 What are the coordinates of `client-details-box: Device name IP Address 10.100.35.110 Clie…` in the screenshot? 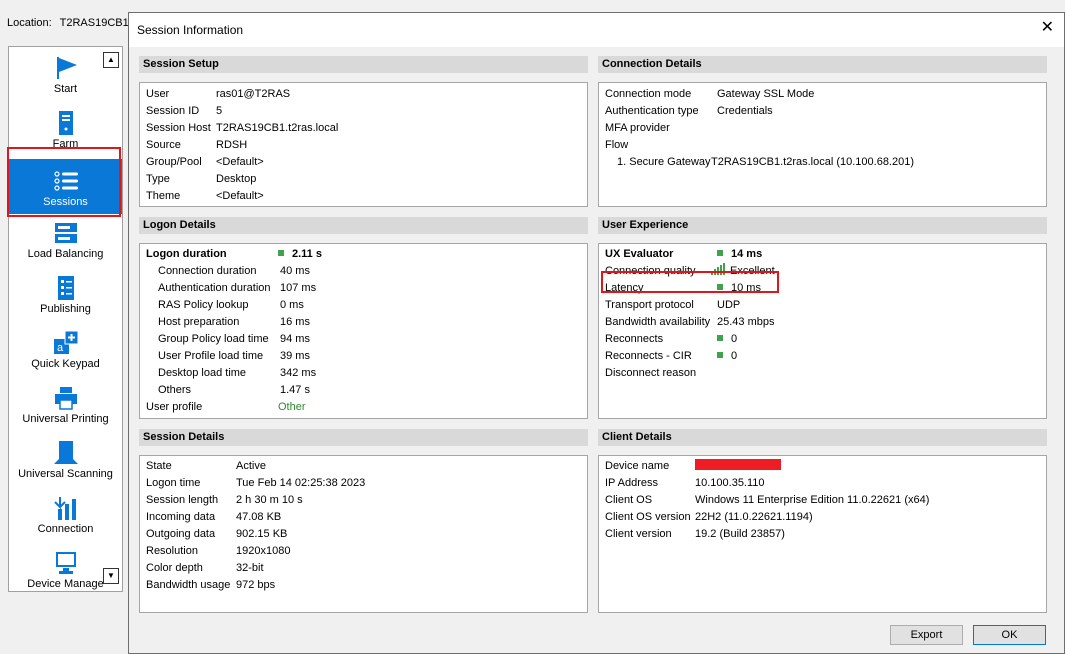 It's located at (822, 534).